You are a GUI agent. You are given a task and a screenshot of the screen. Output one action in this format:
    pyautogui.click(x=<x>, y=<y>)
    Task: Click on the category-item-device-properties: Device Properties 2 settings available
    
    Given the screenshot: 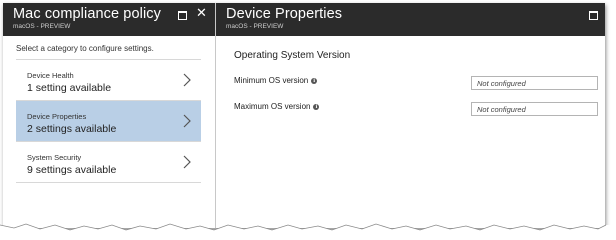 What is the action you would take?
    pyautogui.click(x=108, y=121)
    